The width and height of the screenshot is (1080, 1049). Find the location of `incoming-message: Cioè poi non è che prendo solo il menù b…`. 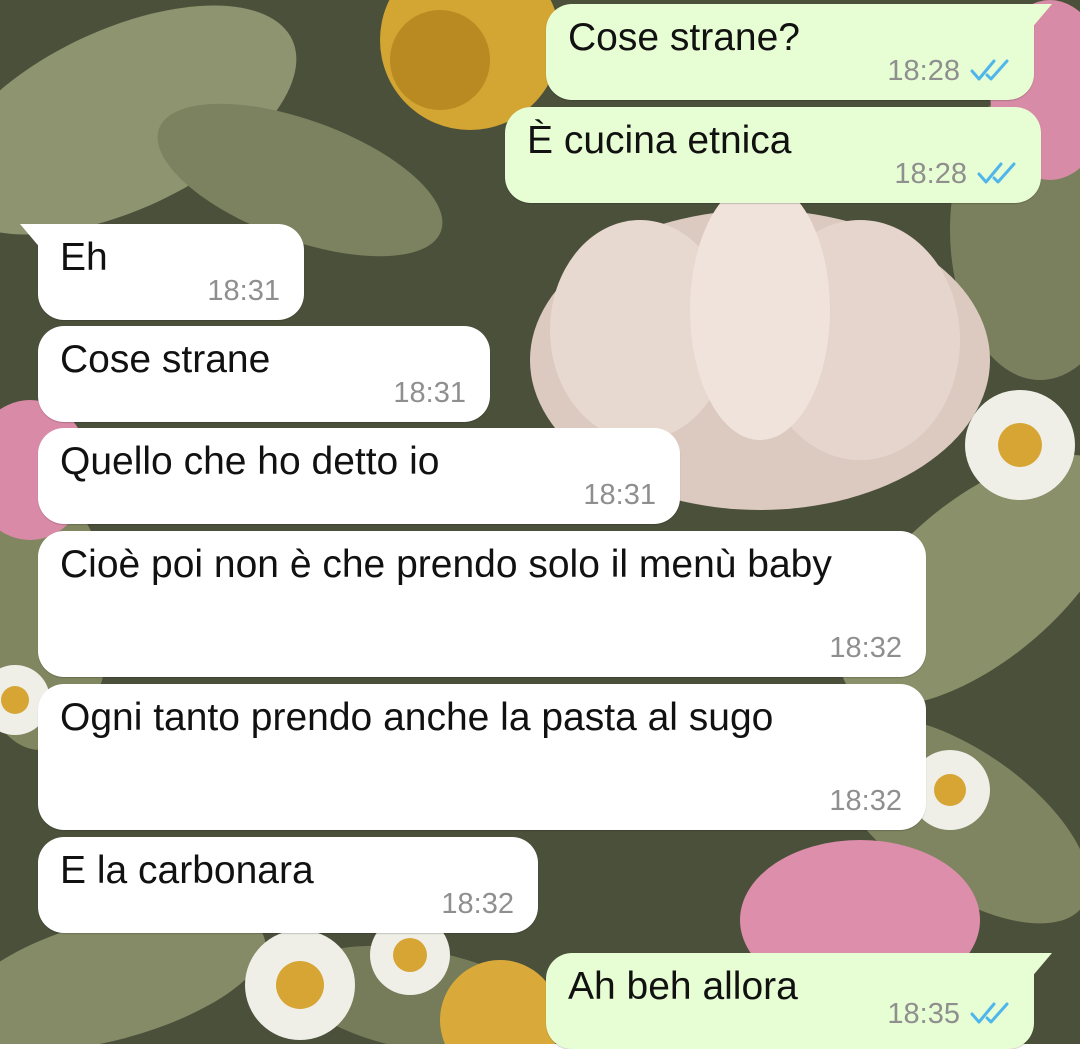

incoming-message: Cioè poi non è che prendo solo il menù b… is located at coordinates (482, 604).